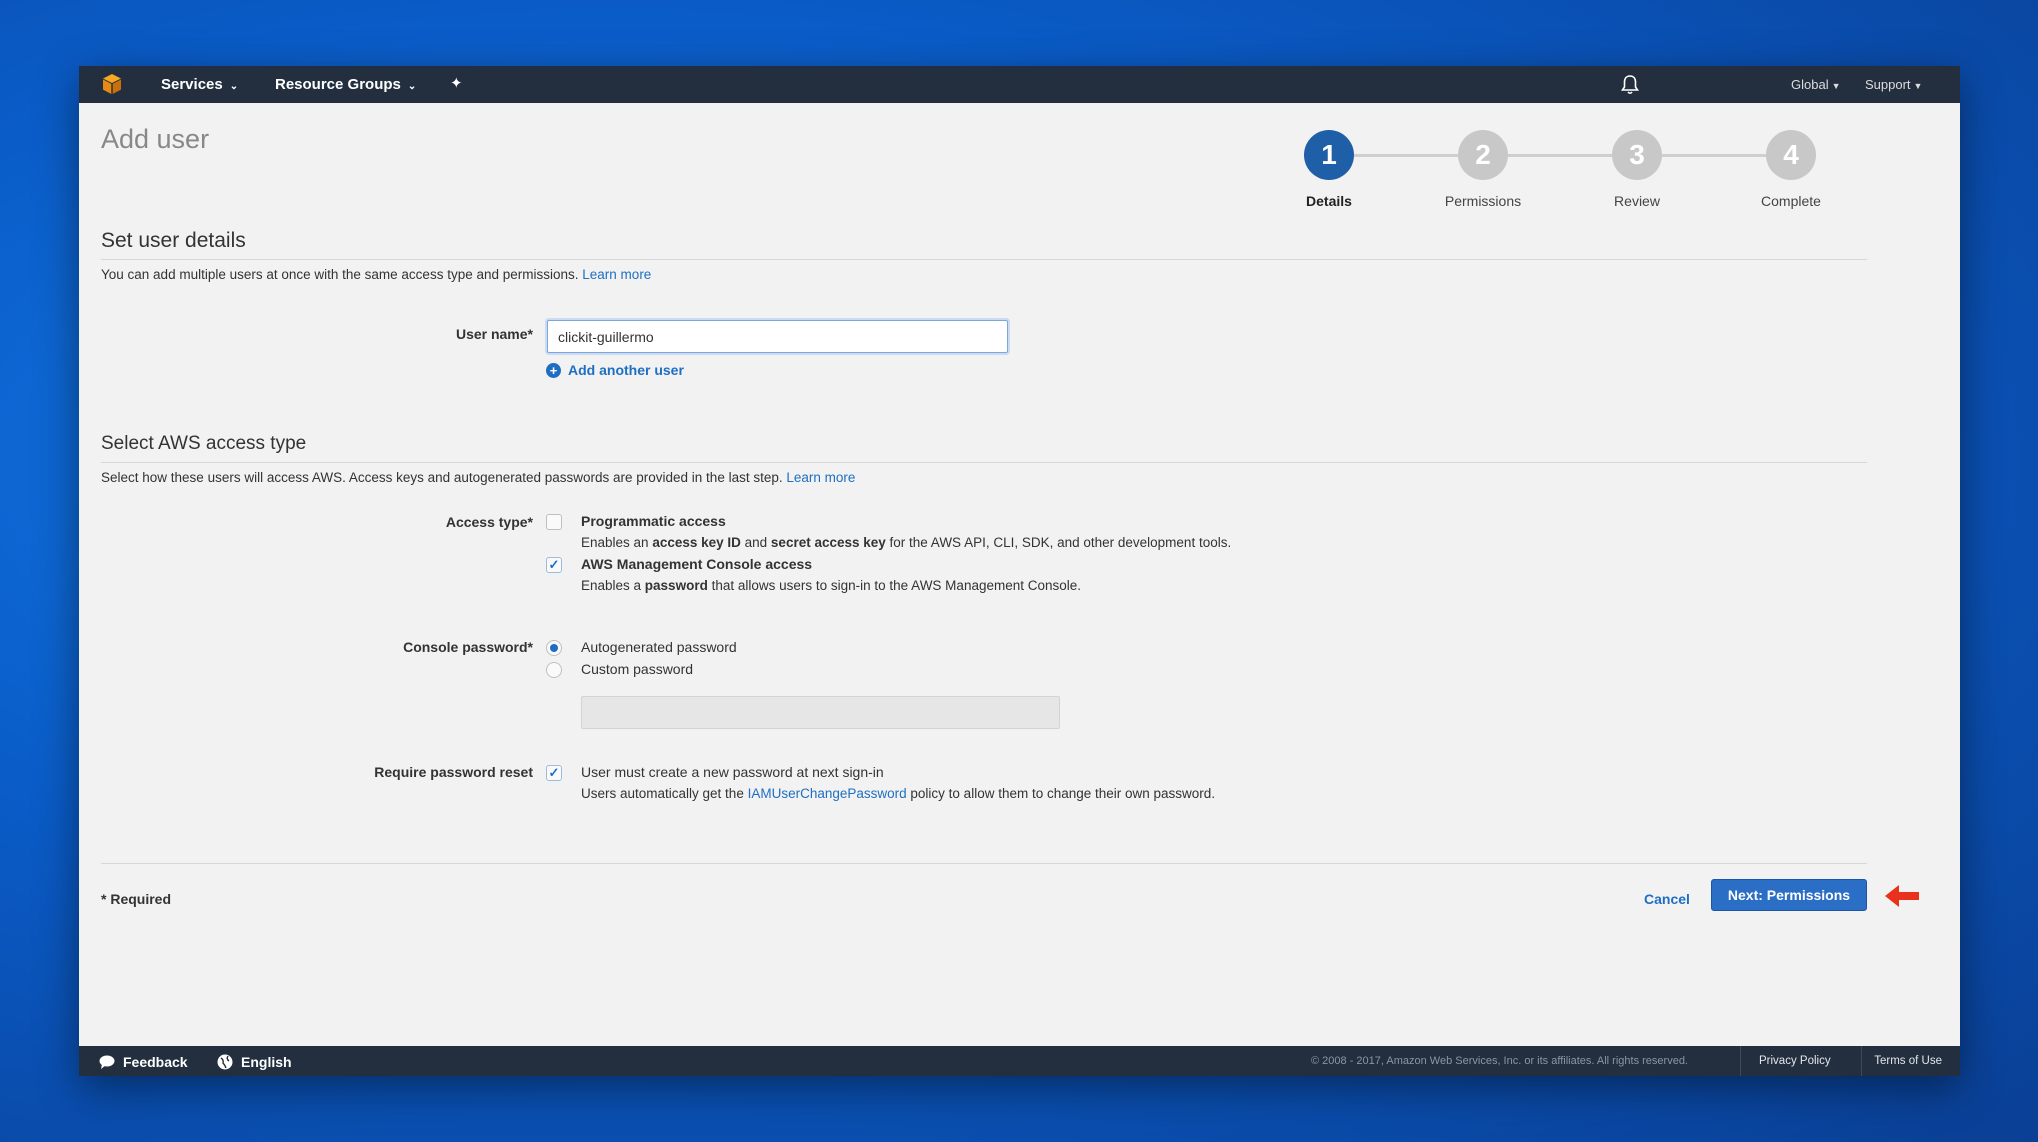  I want to click on desc-bold: password, so click(676, 585).